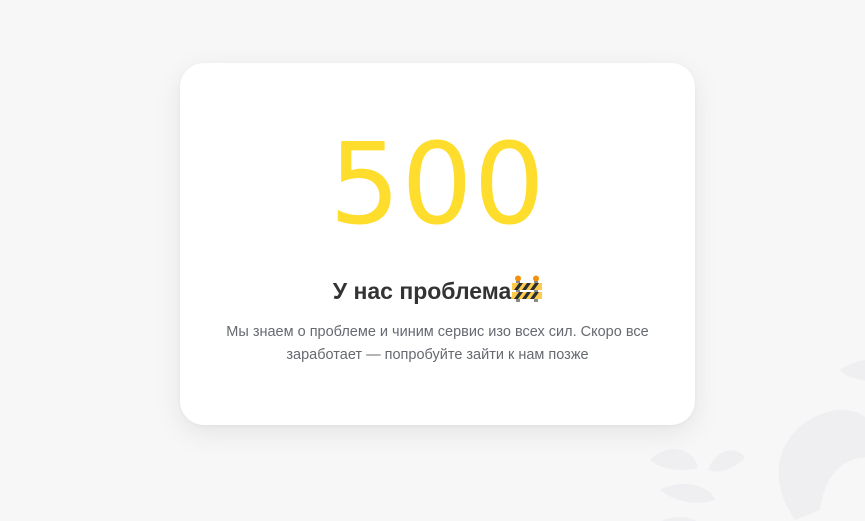 Image resolution: width=865 pixels, height=521 pixels. I want to click on error-title-text: У нас проблема, so click(422, 291).